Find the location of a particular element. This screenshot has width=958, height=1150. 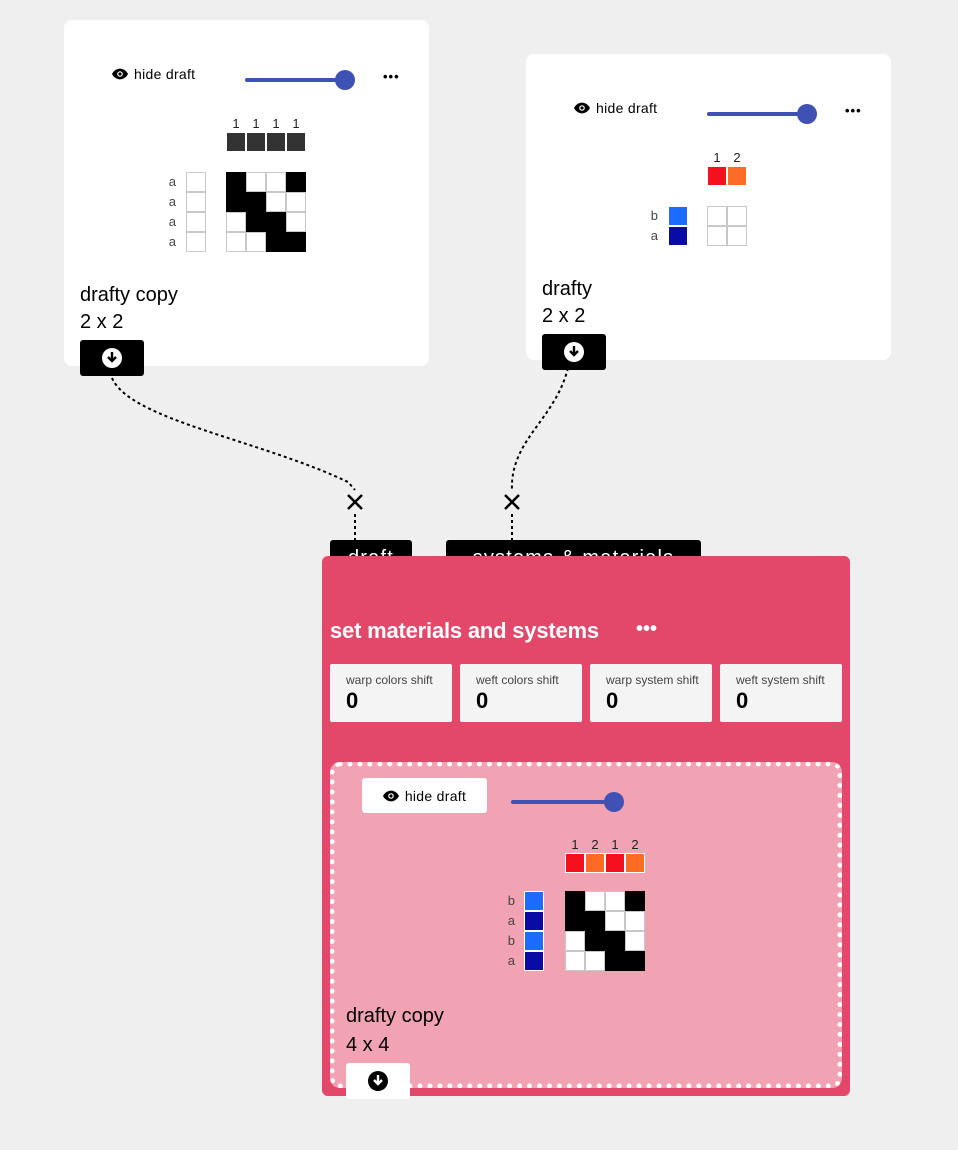

wire-draft is located at coordinates (233, 434).